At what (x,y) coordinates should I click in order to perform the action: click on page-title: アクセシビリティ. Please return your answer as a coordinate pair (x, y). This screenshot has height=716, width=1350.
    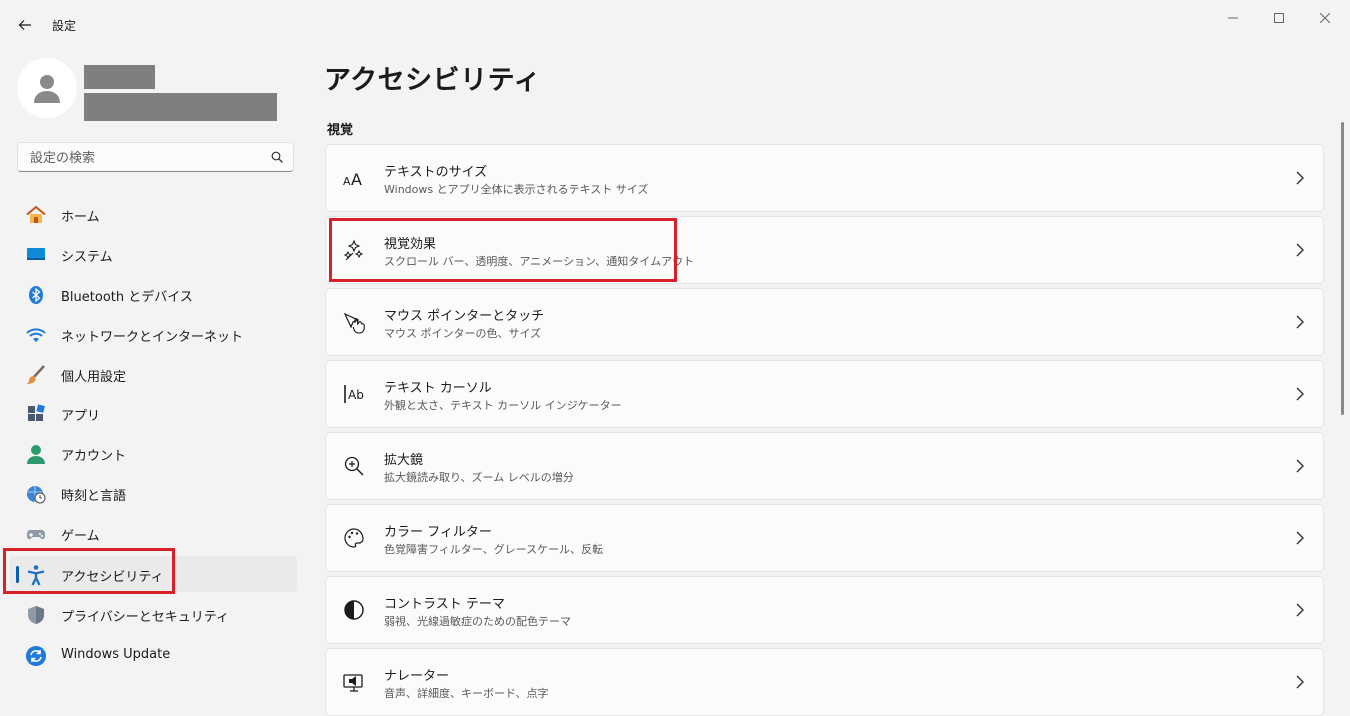
    Looking at the image, I should click on (433, 80).